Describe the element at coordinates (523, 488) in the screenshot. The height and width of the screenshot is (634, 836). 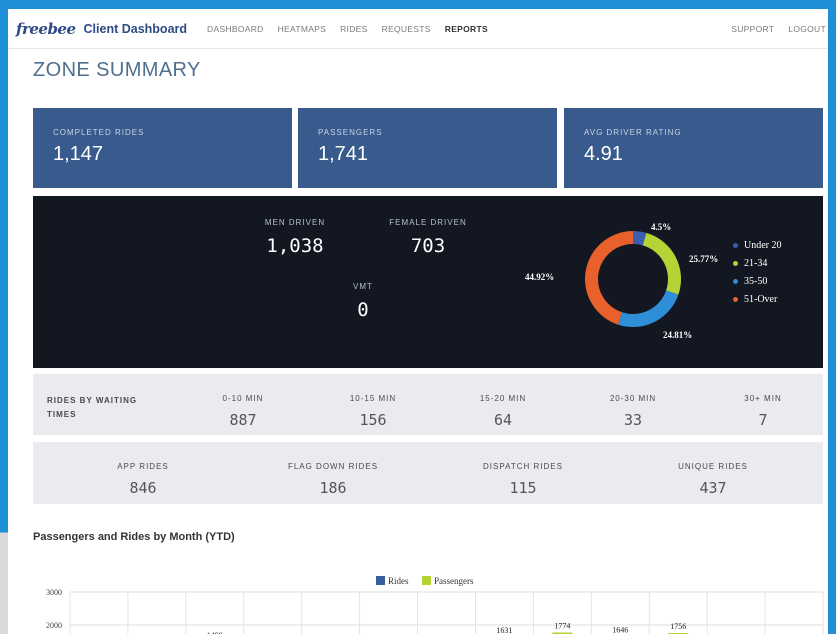
I see `channel-value: 115` at that location.